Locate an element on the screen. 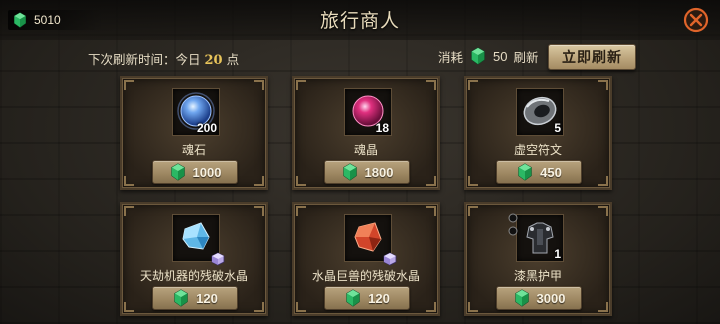 This screenshot has height=324, width=720. cost-suffix: 刷新 is located at coordinates (526, 57).